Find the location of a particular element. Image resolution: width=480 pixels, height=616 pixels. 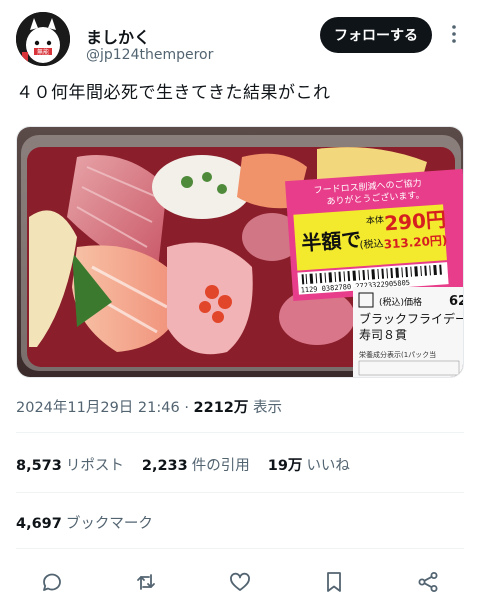

tweet-text: ４０何年間必死で生きてきた結果がこれ is located at coordinates (173, 93).